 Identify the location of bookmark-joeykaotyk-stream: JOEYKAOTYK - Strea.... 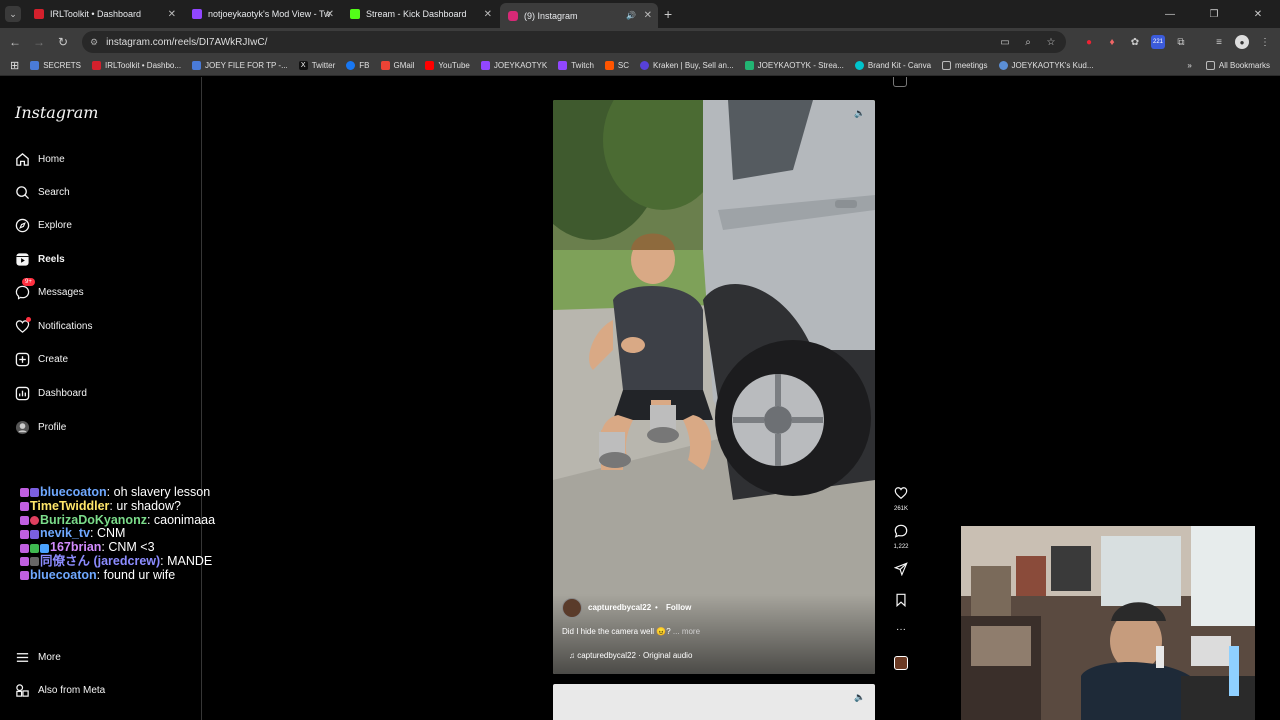
(794, 65).